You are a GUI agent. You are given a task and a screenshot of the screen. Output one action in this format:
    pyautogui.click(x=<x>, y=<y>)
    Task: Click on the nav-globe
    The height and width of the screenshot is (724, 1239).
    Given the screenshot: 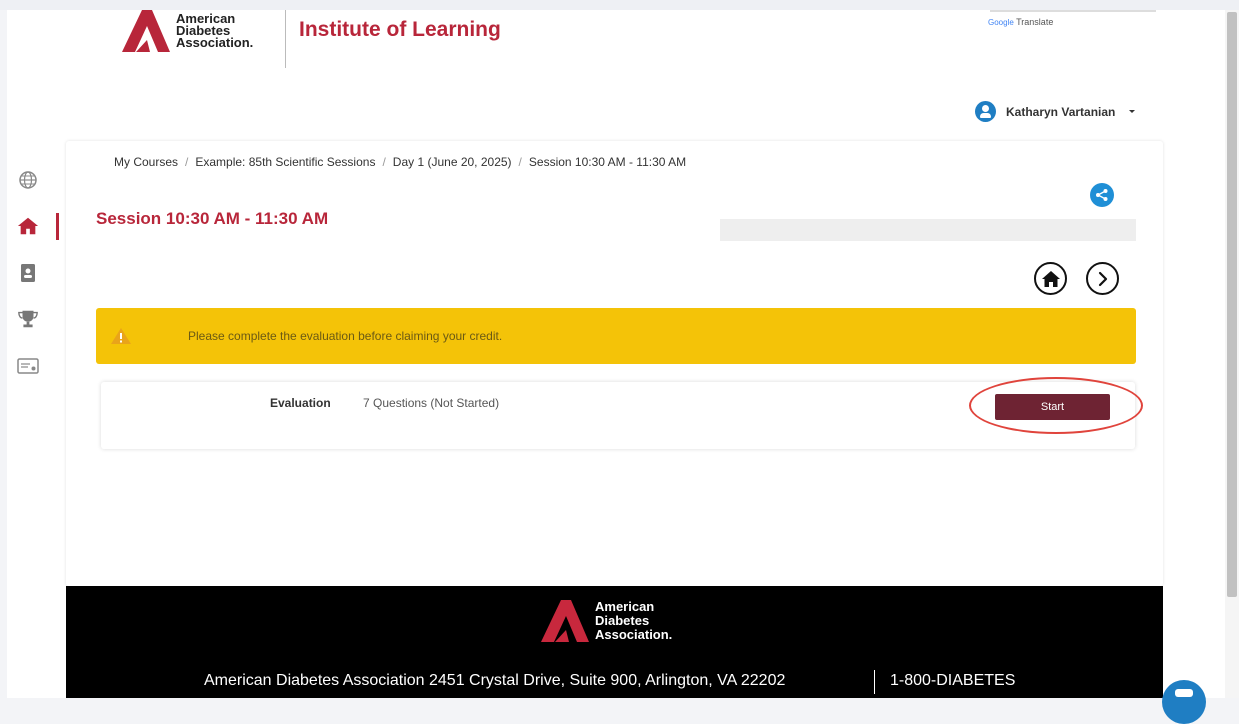 What is the action you would take?
    pyautogui.click(x=28, y=180)
    